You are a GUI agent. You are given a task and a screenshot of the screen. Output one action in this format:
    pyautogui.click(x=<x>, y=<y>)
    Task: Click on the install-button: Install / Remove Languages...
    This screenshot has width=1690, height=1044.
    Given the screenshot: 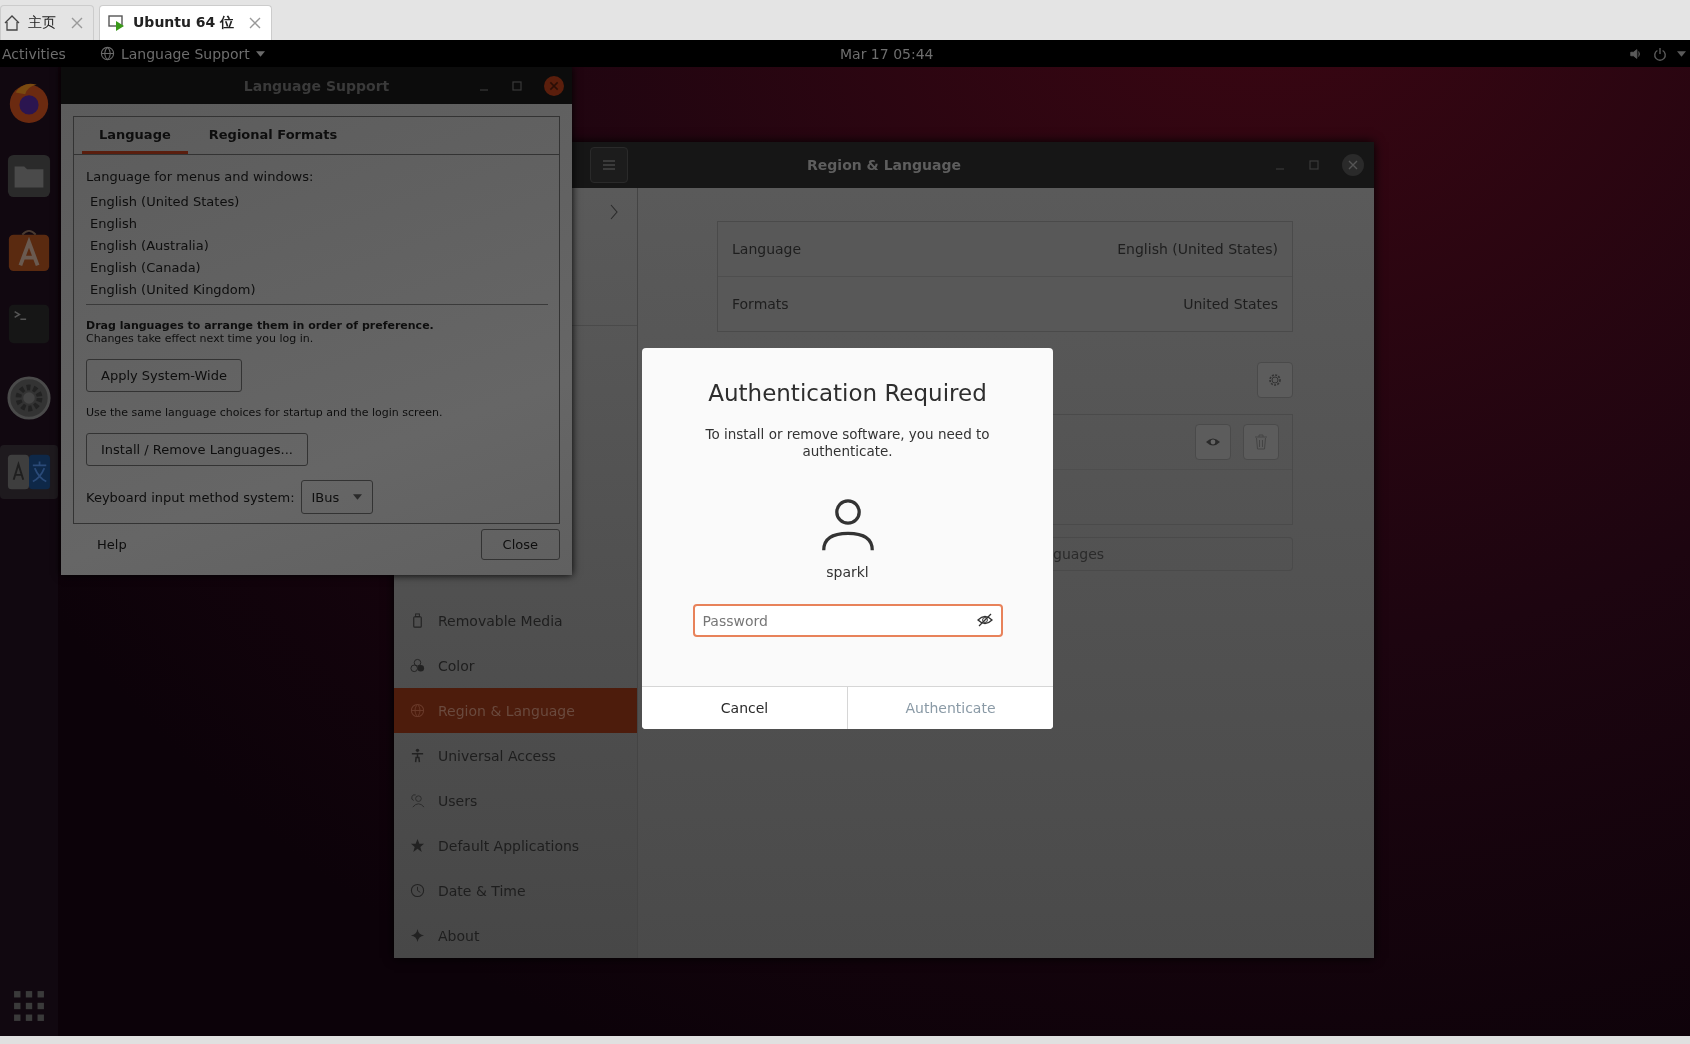 What is the action you would take?
    pyautogui.click(x=197, y=449)
    